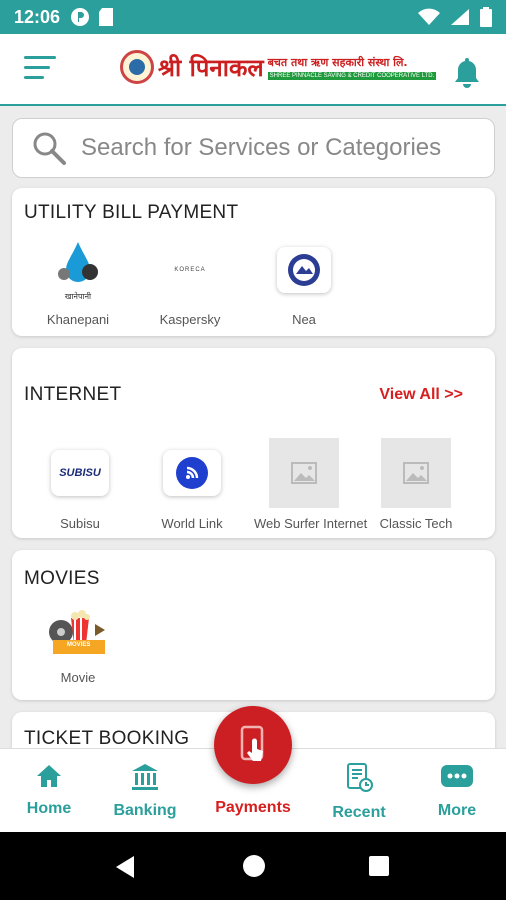  I want to click on more-dots-icon, so click(457, 776).